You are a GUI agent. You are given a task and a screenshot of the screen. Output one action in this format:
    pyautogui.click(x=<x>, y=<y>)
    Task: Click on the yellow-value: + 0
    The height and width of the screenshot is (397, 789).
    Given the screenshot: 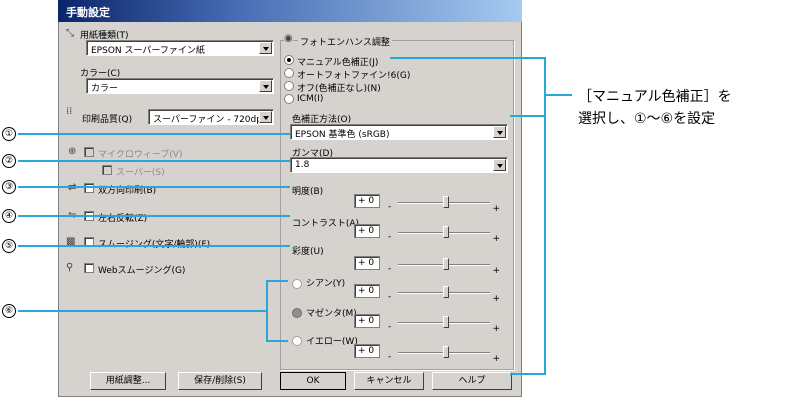 What is the action you would take?
    pyautogui.click(x=367, y=351)
    